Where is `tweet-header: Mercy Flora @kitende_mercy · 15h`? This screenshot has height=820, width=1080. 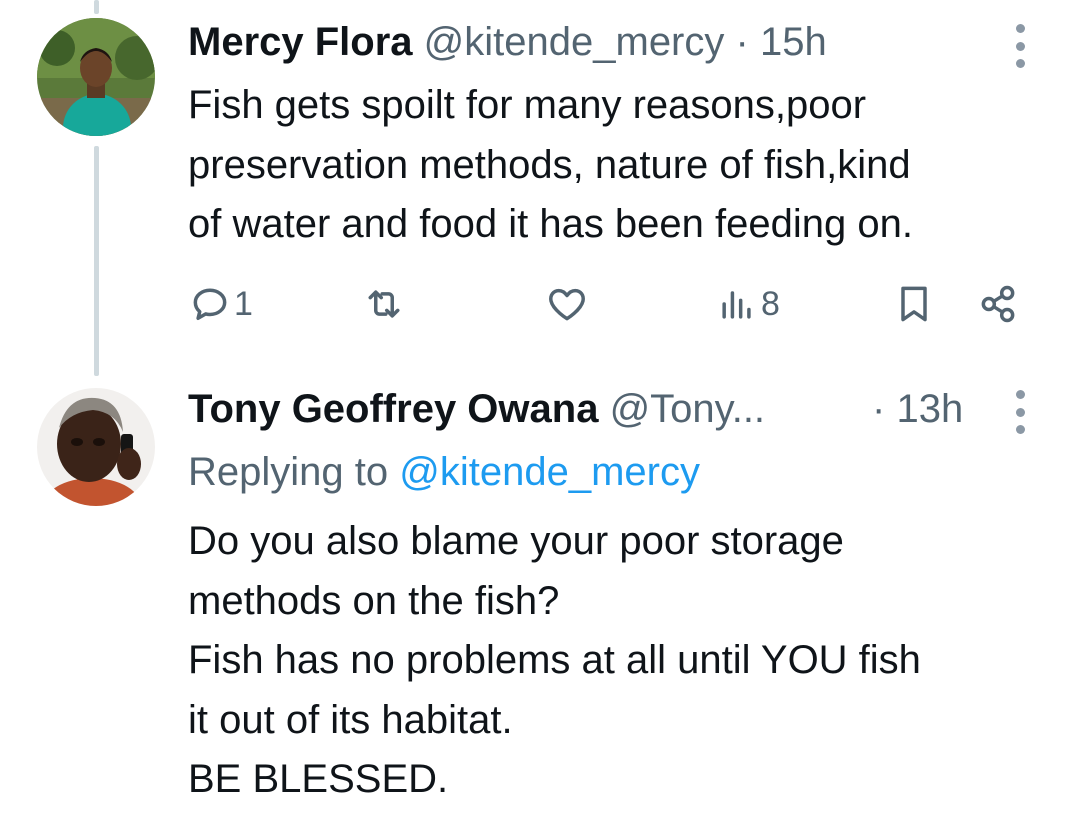
tweet-header: Mercy Flora @kitende_mercy · 15h is located at coordinates (507, 42).